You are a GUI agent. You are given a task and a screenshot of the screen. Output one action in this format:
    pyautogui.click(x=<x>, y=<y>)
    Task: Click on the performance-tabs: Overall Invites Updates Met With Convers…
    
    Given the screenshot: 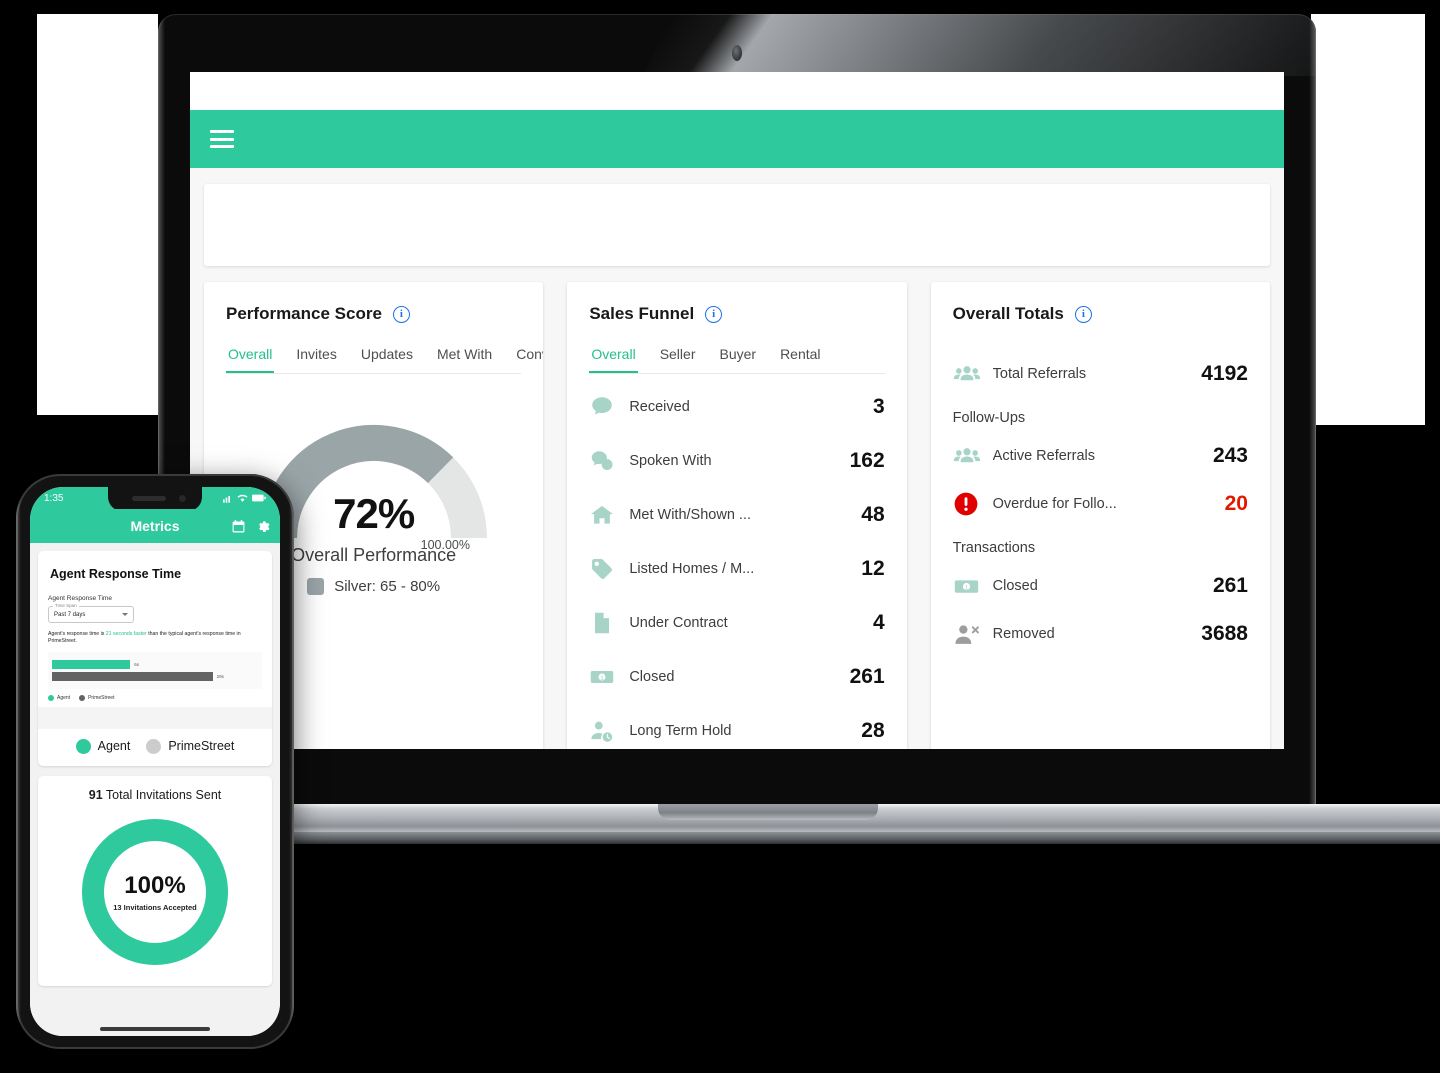 What is the action you would take?
    pyautogui.click(x=384, y=360)
    